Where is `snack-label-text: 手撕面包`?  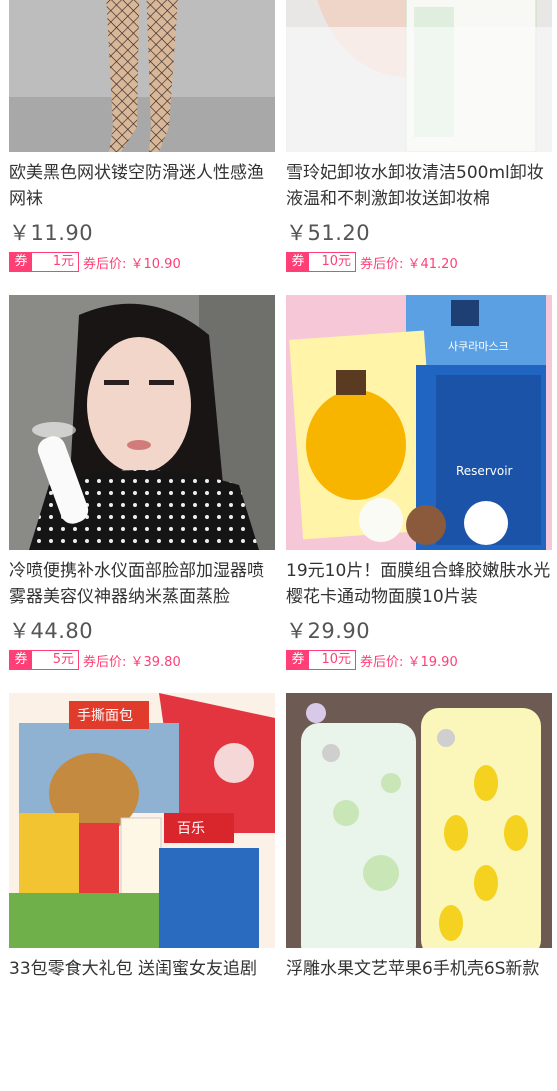 snack-label-text: 手撕面包 is located at coordinates (105, 716).